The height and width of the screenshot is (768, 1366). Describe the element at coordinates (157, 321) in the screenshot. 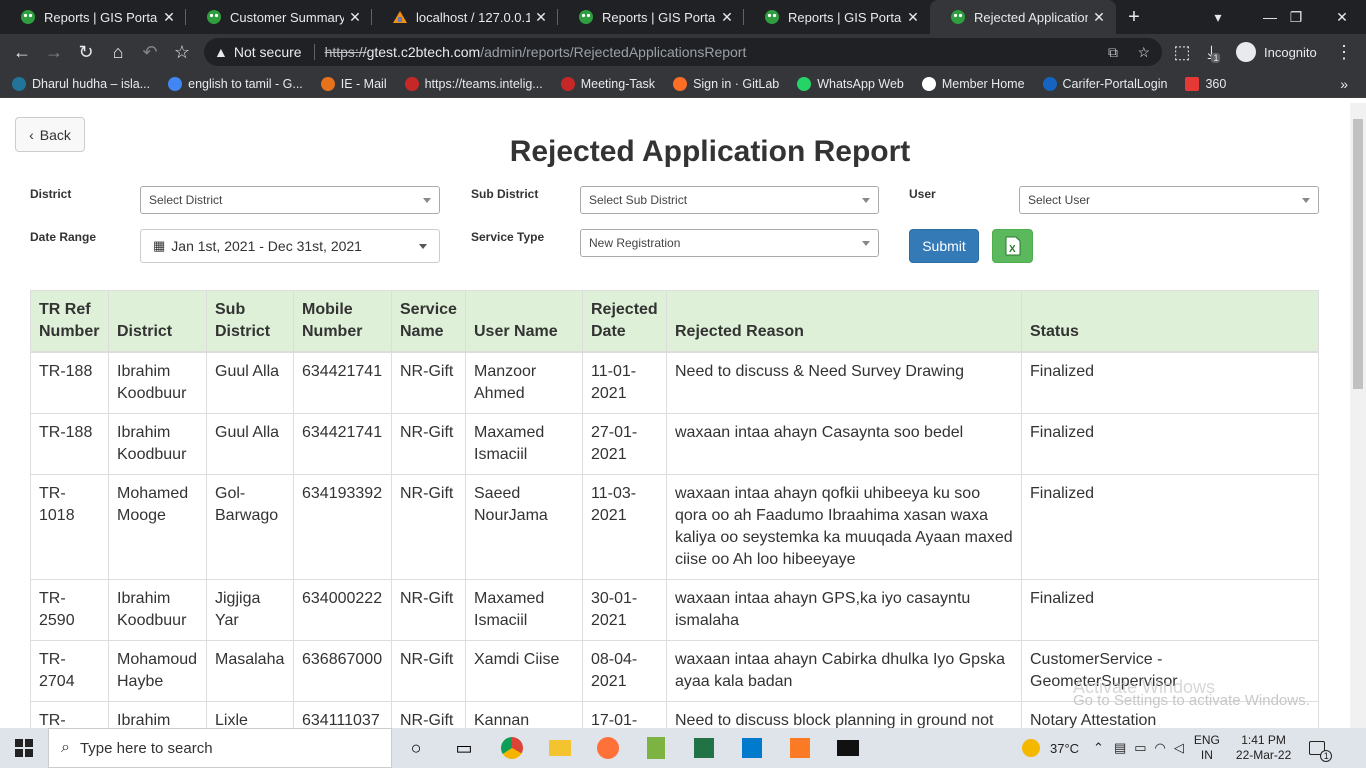

I see `column-header: District` at that location.